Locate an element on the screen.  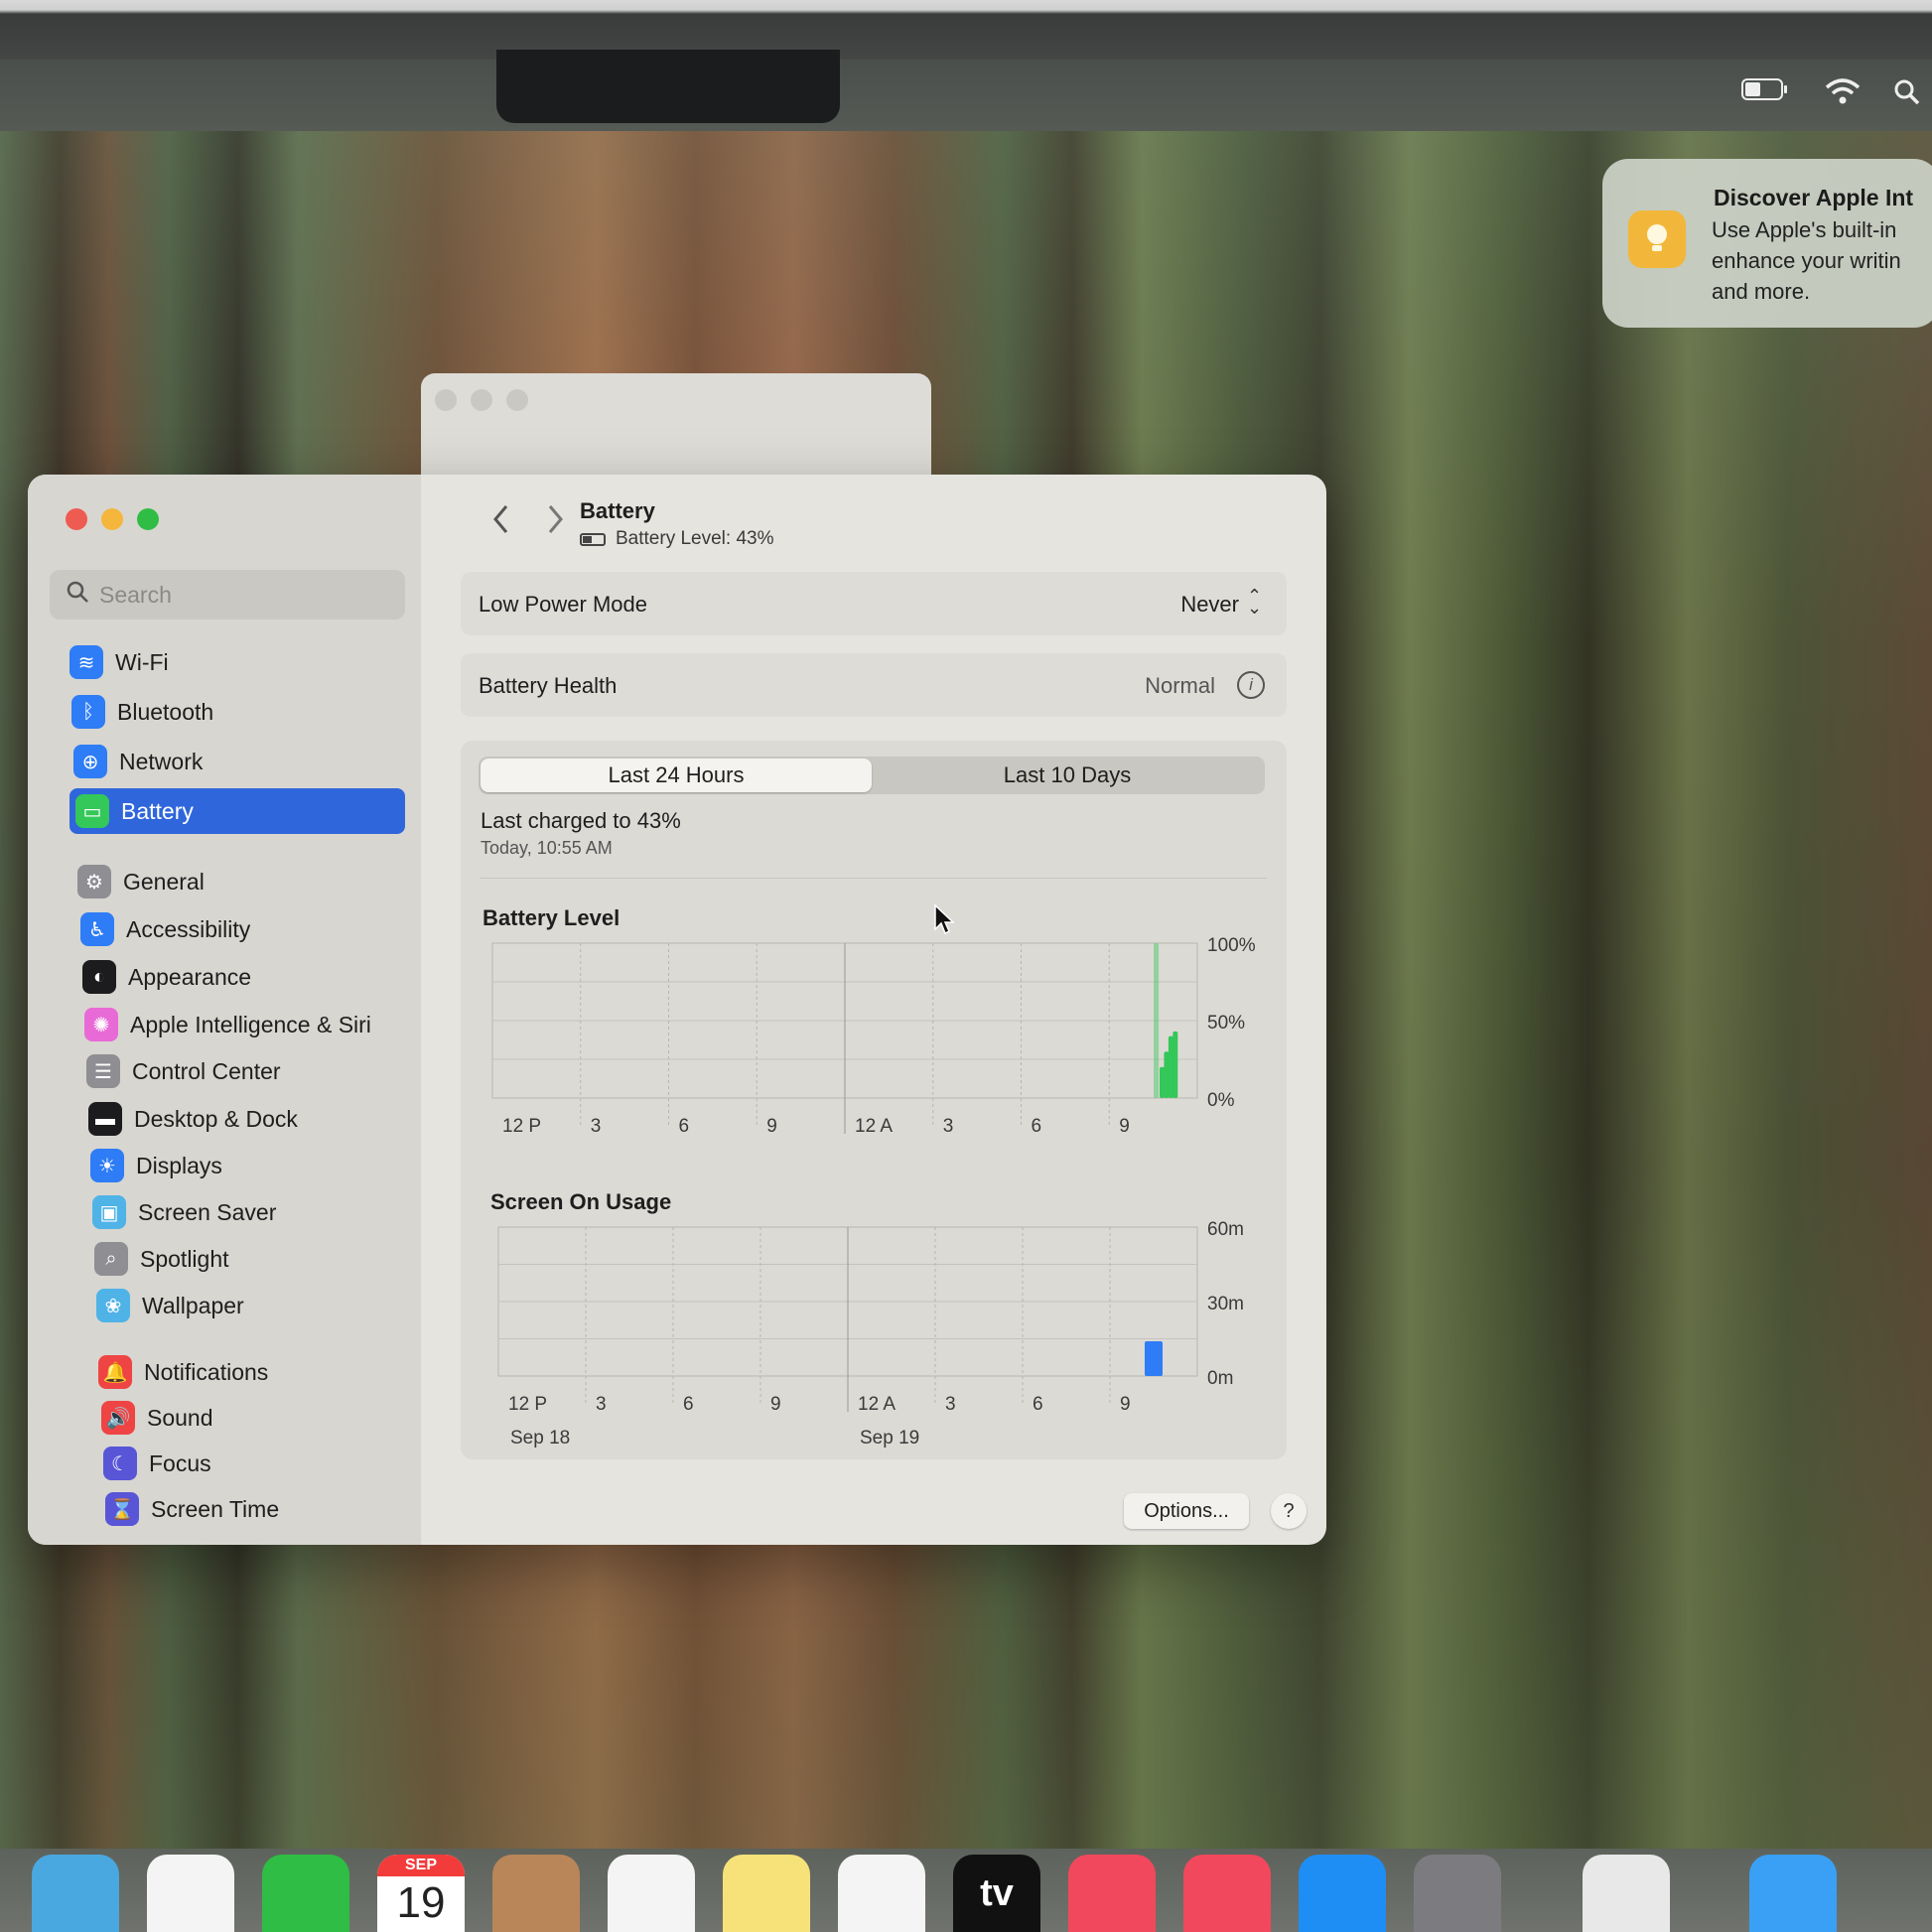
time-range-segmented-control: Last 24 Hours Last 10 Days is located at coordinates (872, 776).